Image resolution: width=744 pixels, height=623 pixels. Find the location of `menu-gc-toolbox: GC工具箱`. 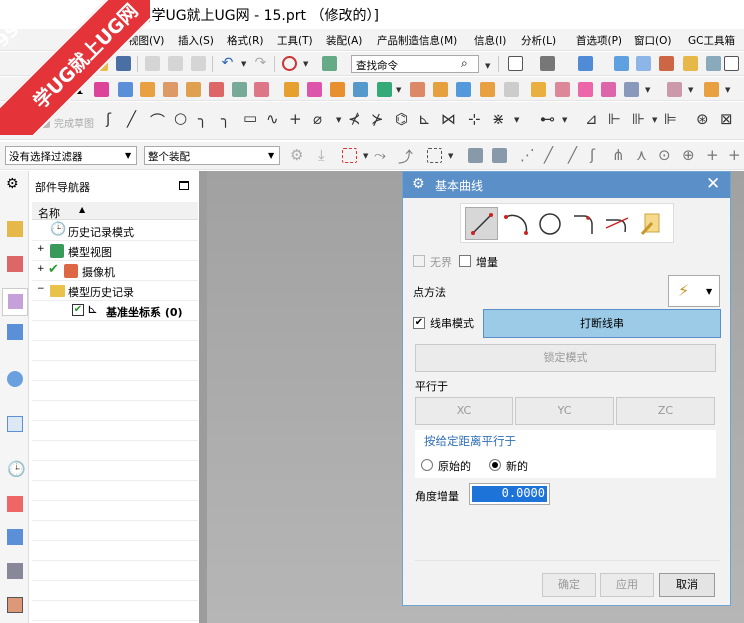

menu-gc-toolbox: GC工具箱 is located at coordinates (711, 40).